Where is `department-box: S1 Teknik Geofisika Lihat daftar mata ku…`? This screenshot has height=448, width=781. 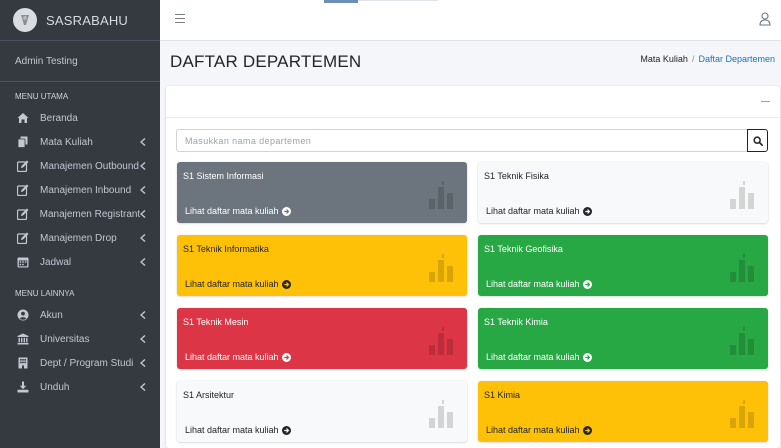
department-box: S1 Teknik Geofisika Lihat daftar mata ku… is located at coordinates (623, 265).